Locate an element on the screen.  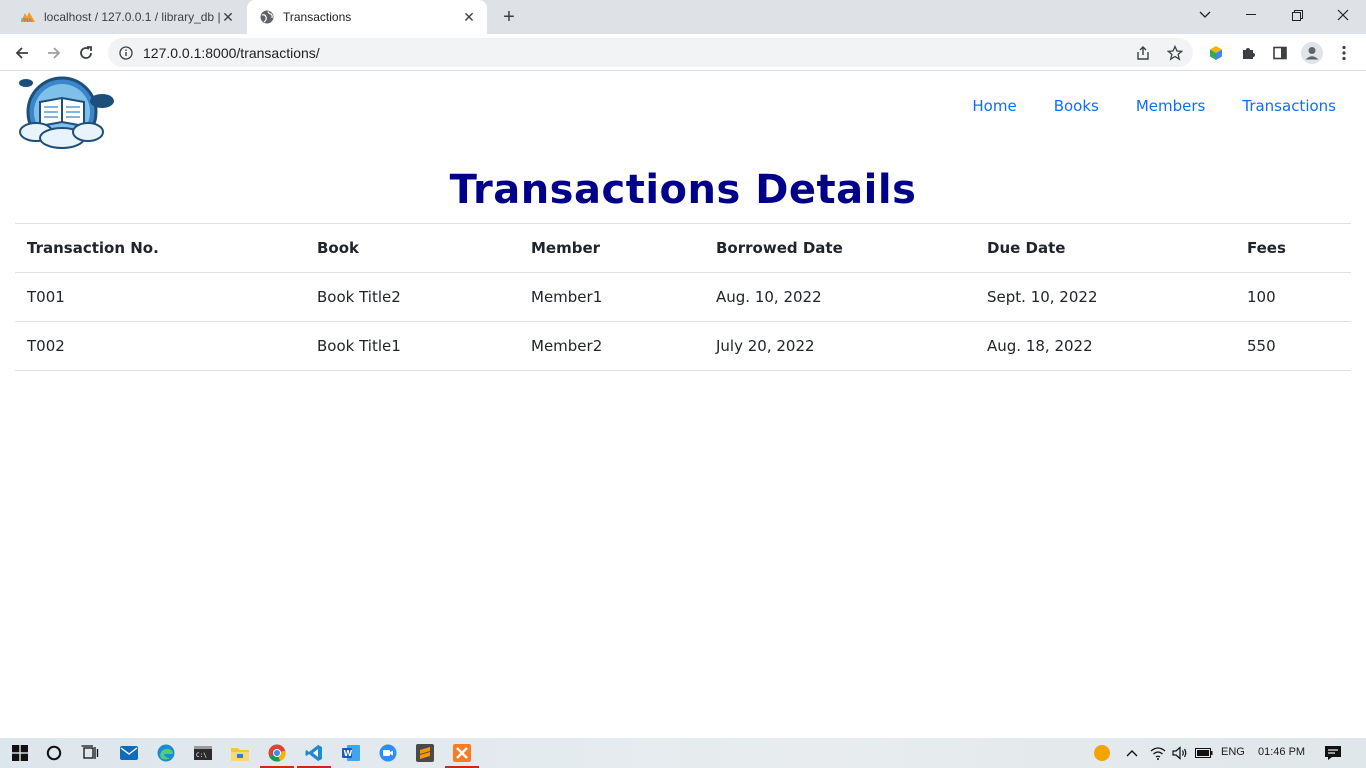
nav-link-transactions: Transactions is located at coordinates (1289, 106).